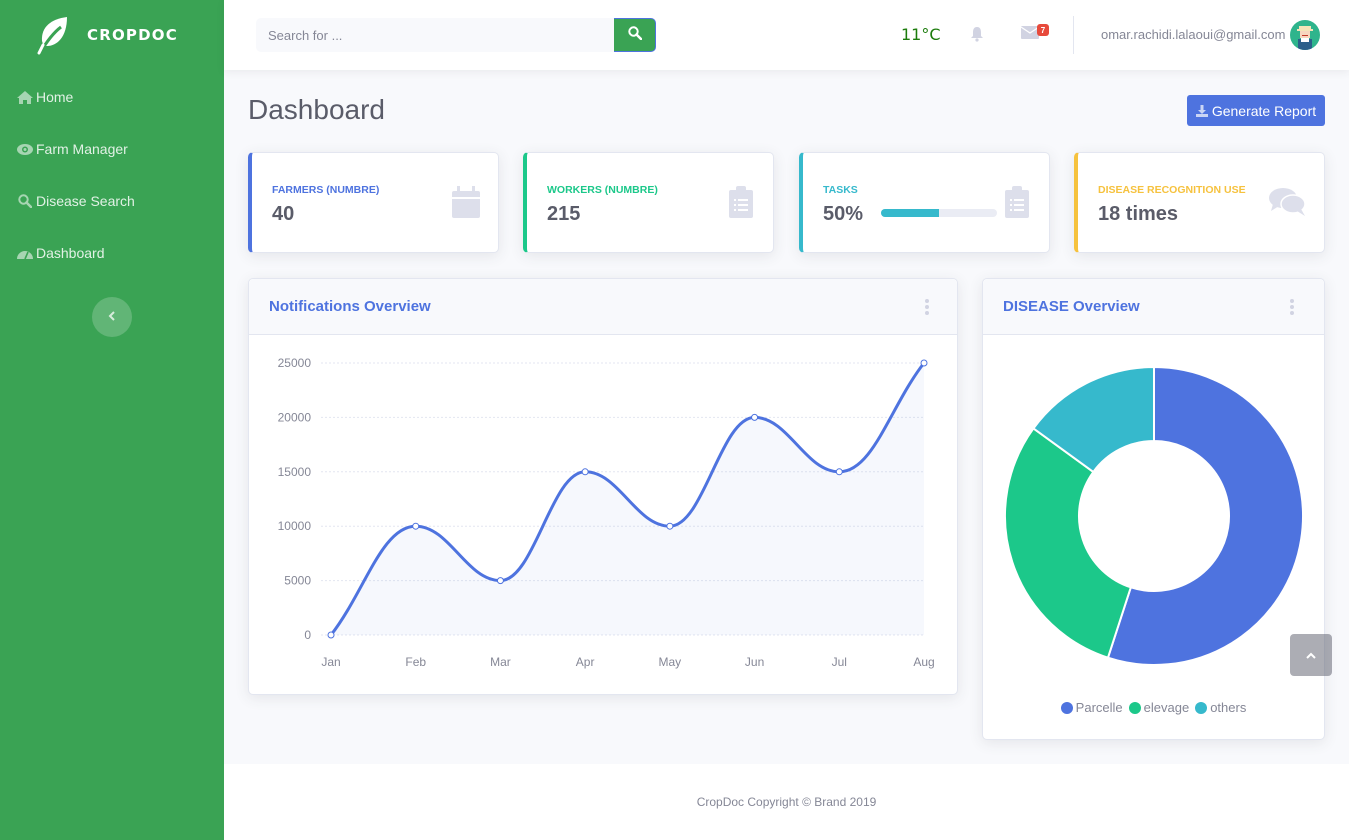 Image resolution: width=1349 pixels, height=840 pixels. I want to click on stat-value: 18 times, so click(1138, 214).